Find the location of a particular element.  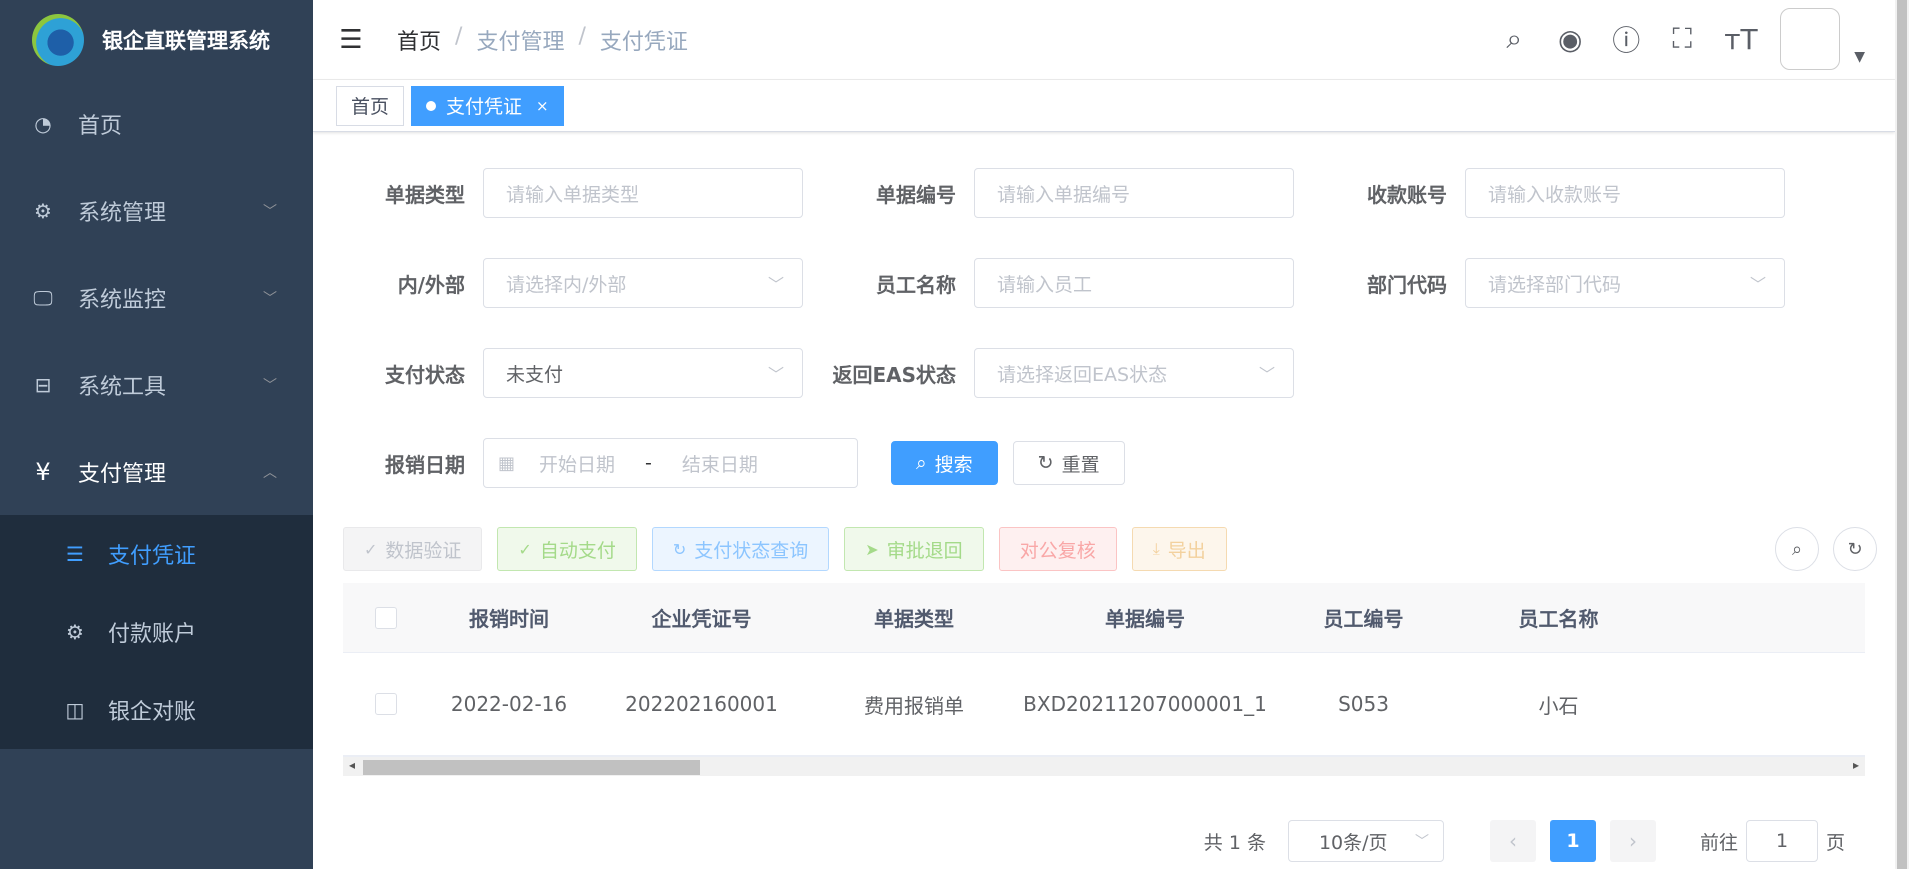

close-icon: × is located at coordinates (542, 106).